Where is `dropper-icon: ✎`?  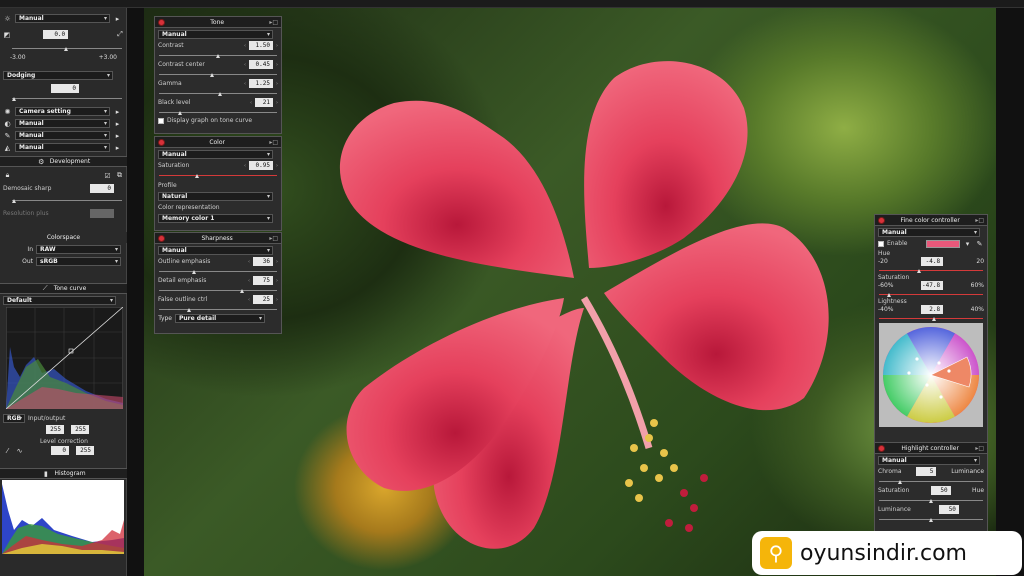 dropper-icon: ✎ is located at coordinates (979, 243).